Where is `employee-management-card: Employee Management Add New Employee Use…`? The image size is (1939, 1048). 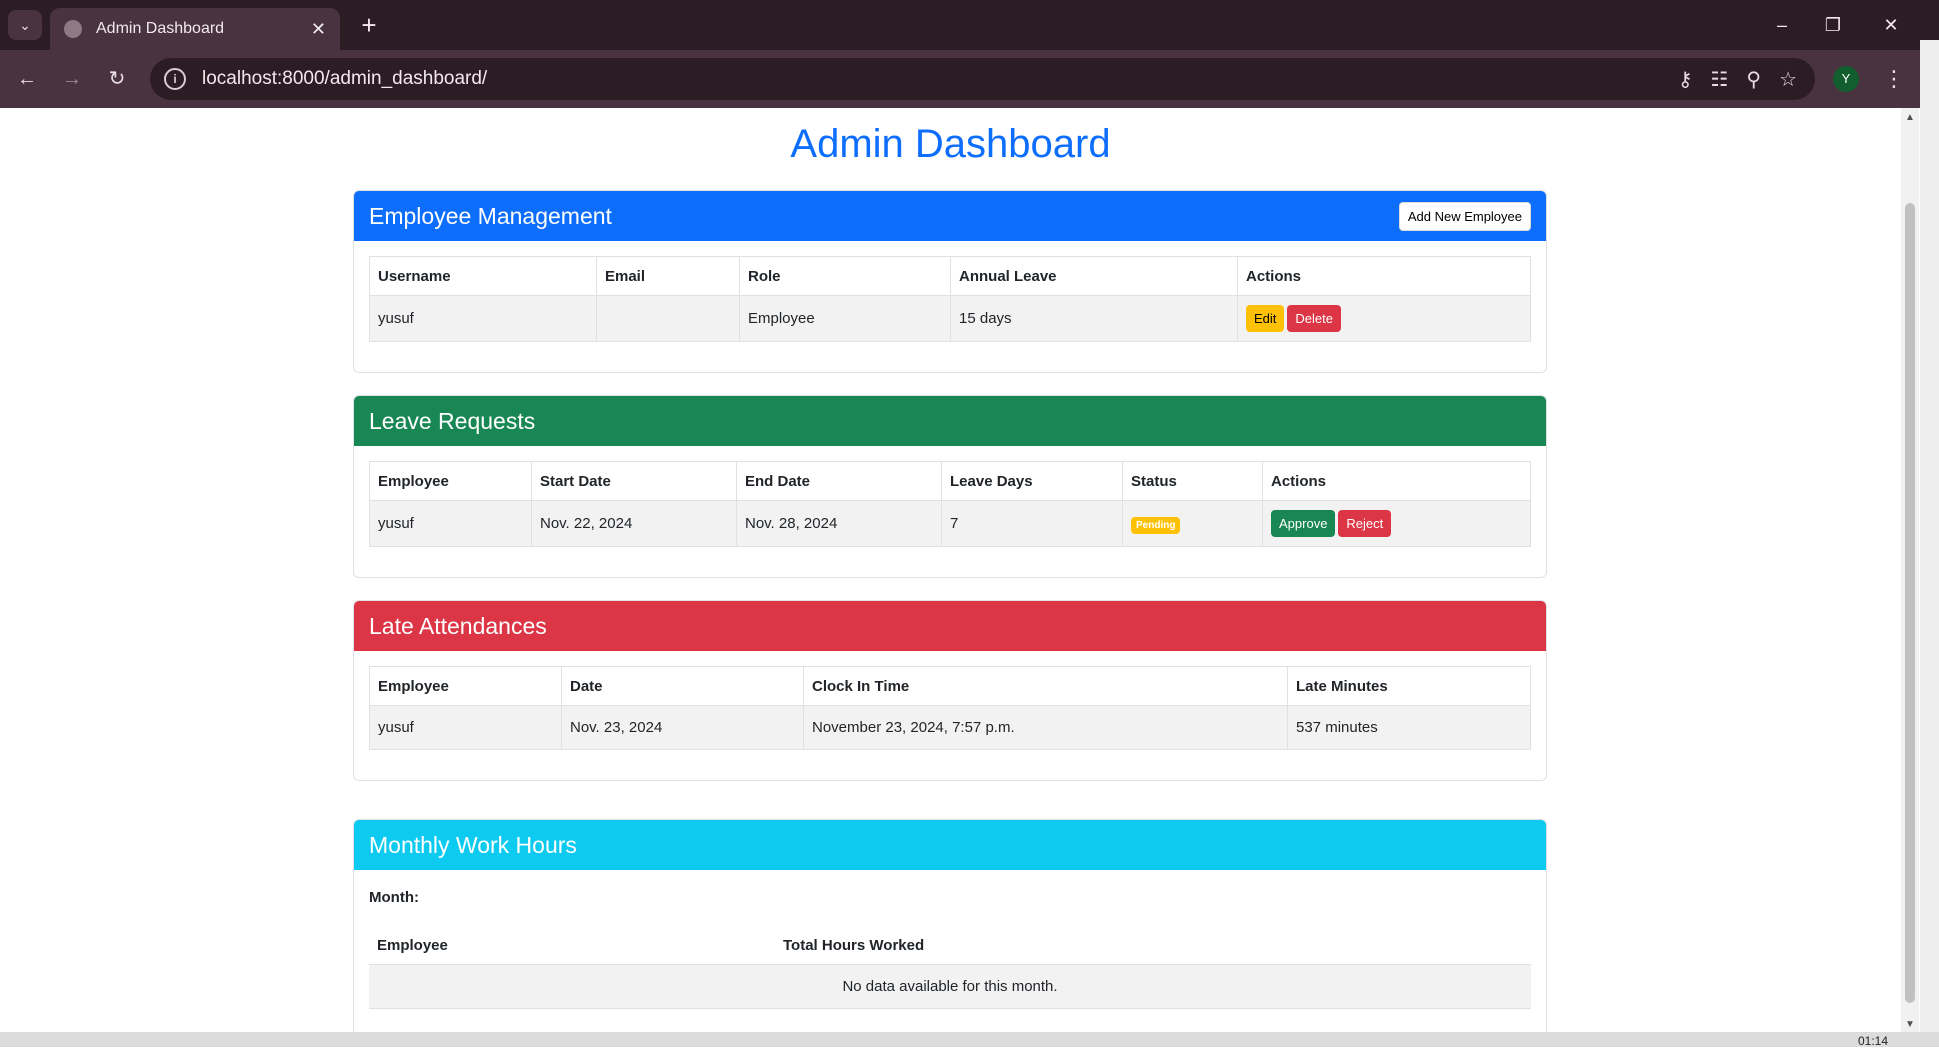
employee-management-card: Employee Management Add New Employee Use… is located at coordinates (950, 281).